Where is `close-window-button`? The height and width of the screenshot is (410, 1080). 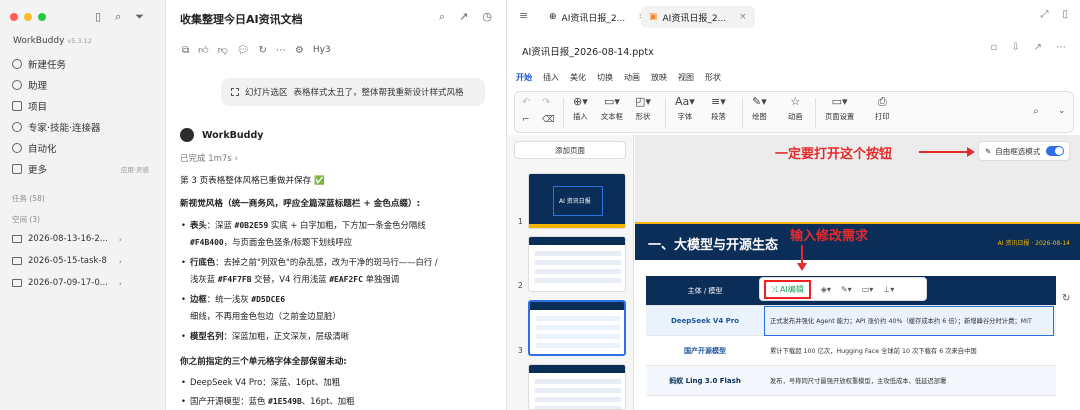
close-window-button is located at coordinates (14, 17).